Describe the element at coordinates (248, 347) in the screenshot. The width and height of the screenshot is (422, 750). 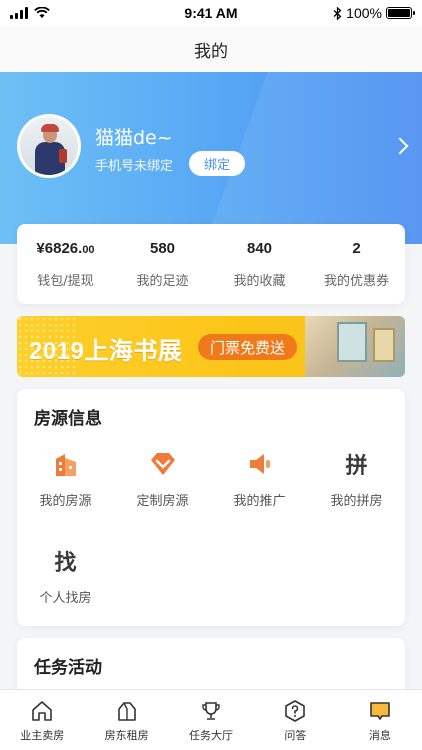
I see `banner-badge: 门票免费送` at that location.